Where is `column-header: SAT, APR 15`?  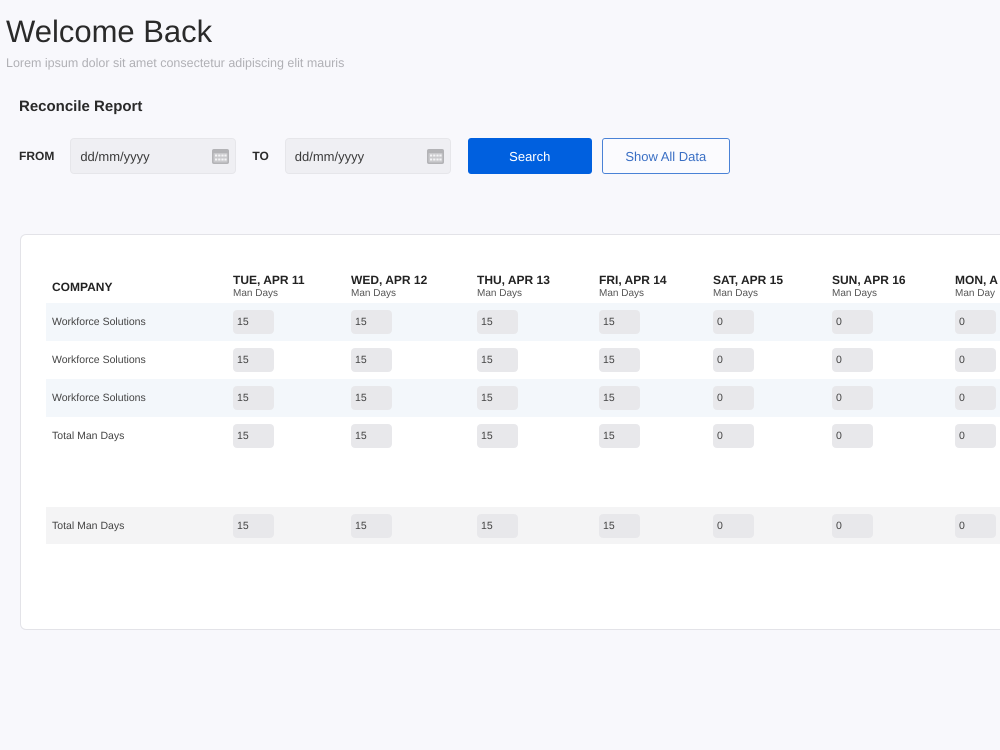 column-header: SAT, APR 15 is located at coordinates (748, 280).